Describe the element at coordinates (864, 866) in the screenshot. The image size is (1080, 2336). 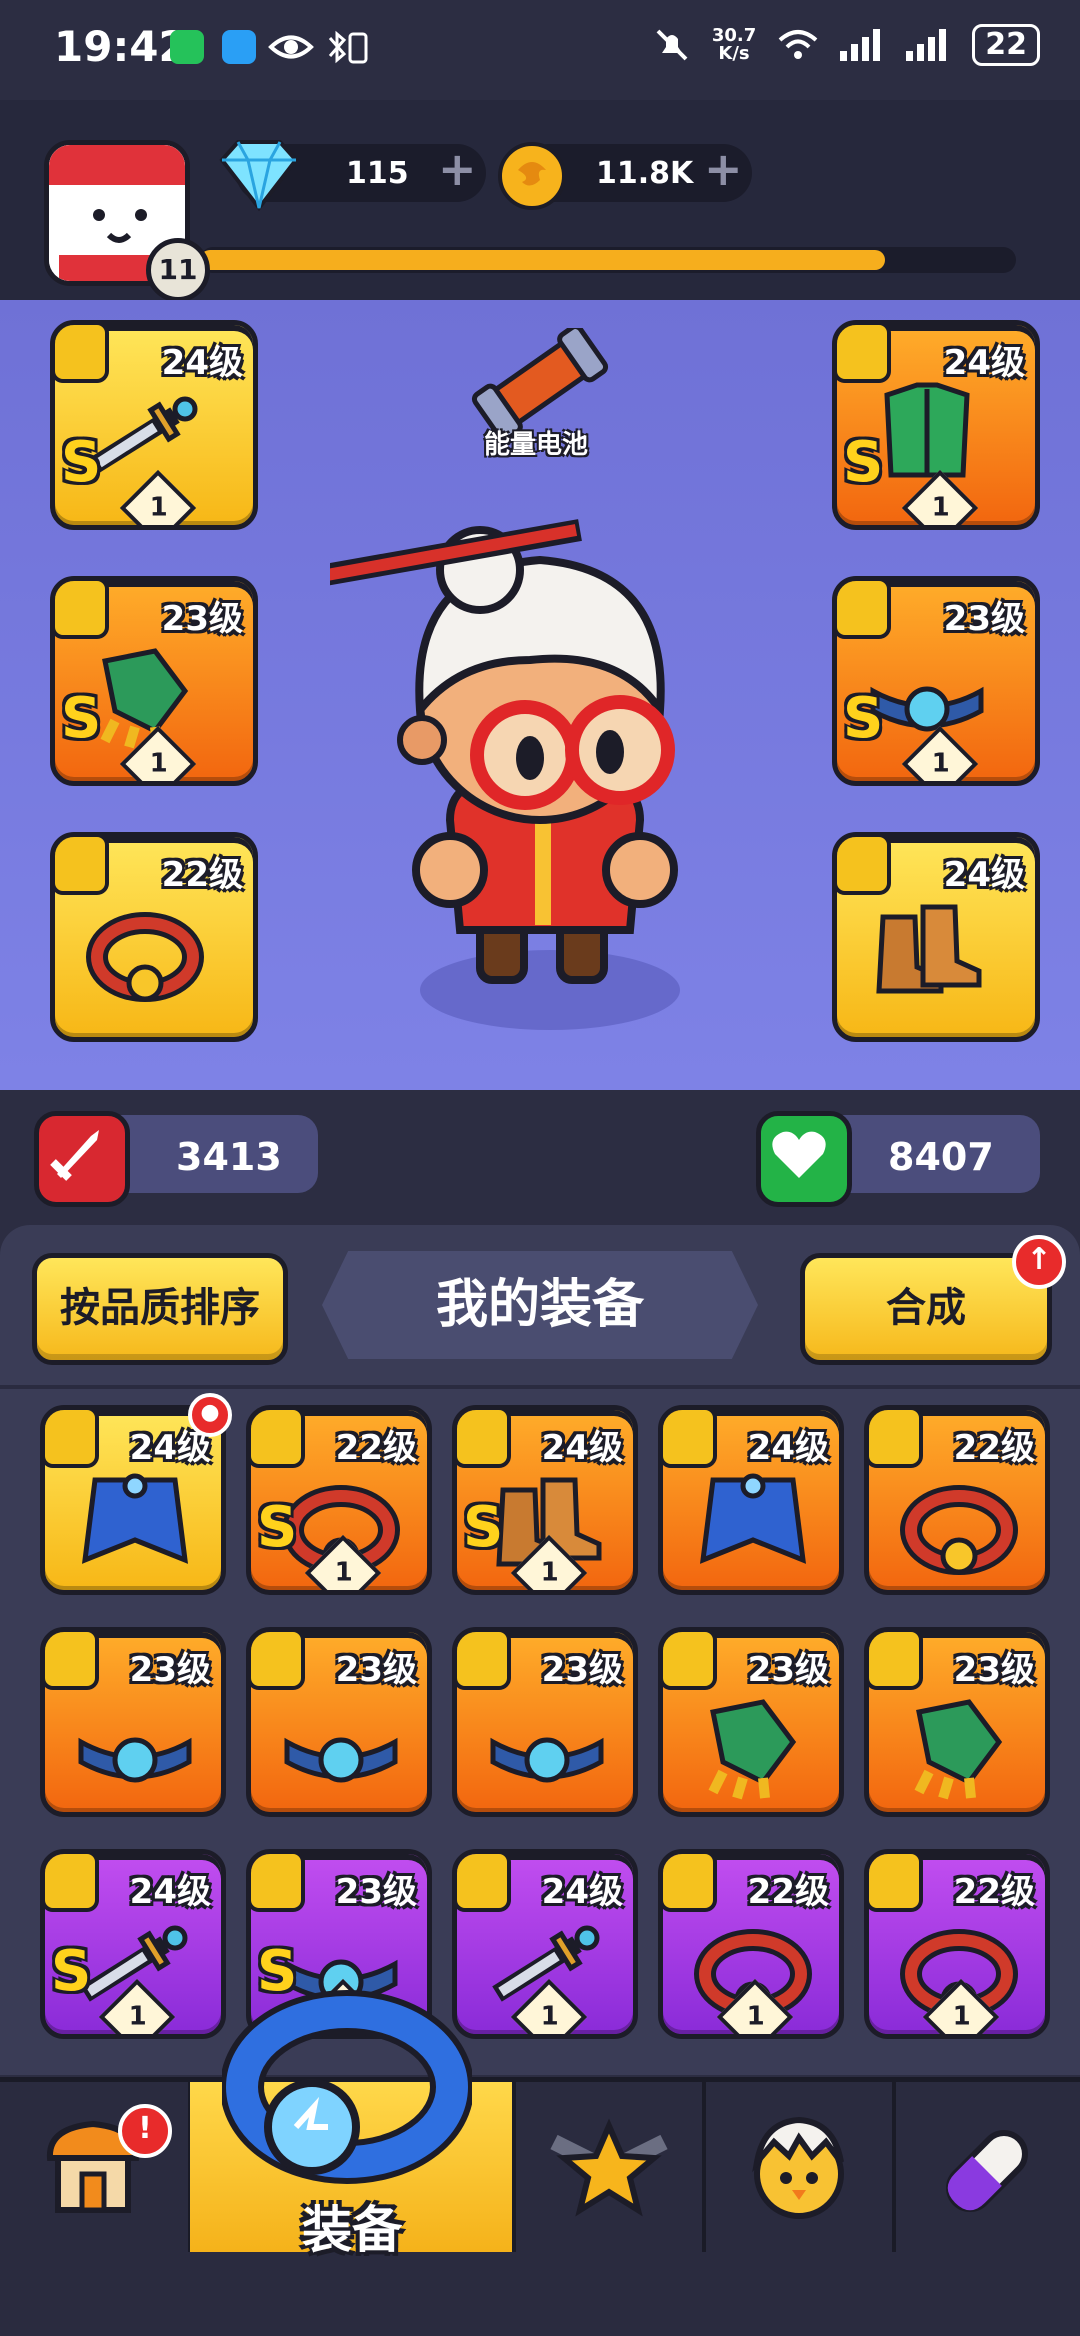
I see `boot-icon` at that location.